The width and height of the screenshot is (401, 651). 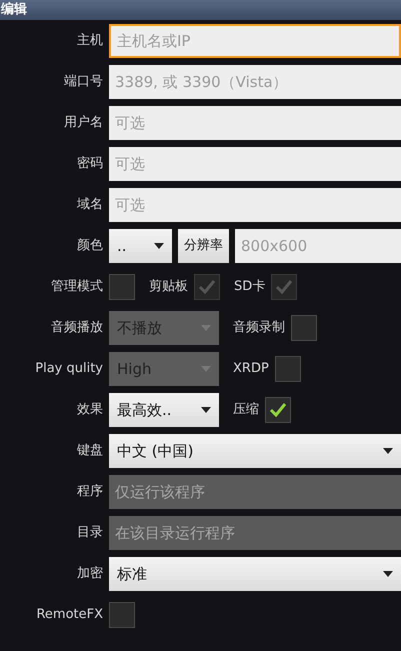 What do you see at coordinates (89, 451) in the screenshot?
I see `field-label: 键盘` at bounding box center [89, 451].